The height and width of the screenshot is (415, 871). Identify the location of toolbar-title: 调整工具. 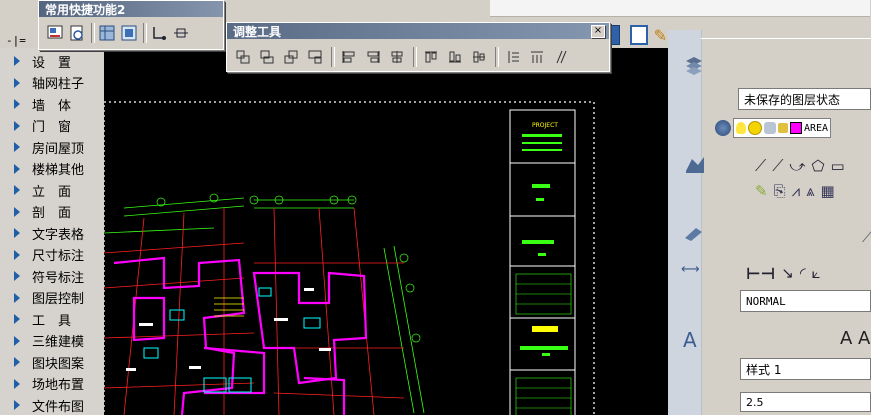
(418, 31).